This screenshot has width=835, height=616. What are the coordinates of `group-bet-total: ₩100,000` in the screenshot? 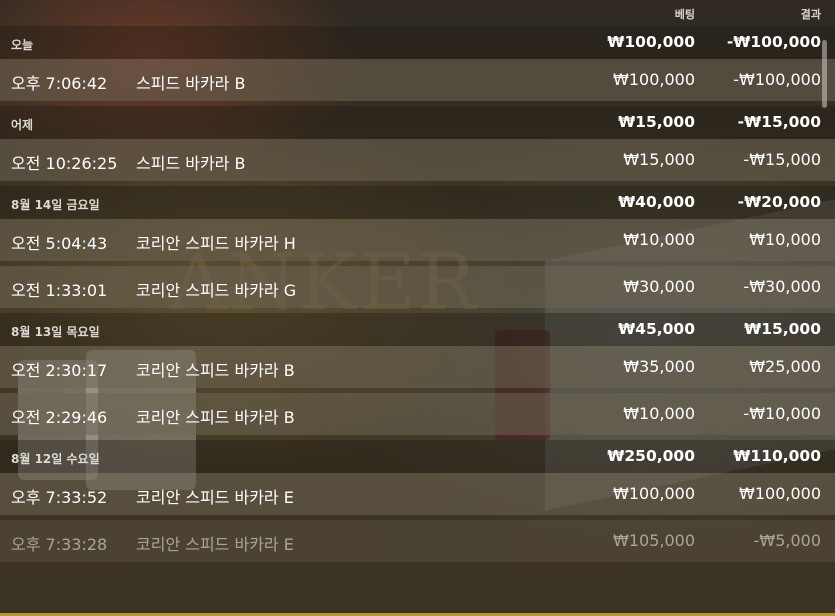 It's located at (651, 42).